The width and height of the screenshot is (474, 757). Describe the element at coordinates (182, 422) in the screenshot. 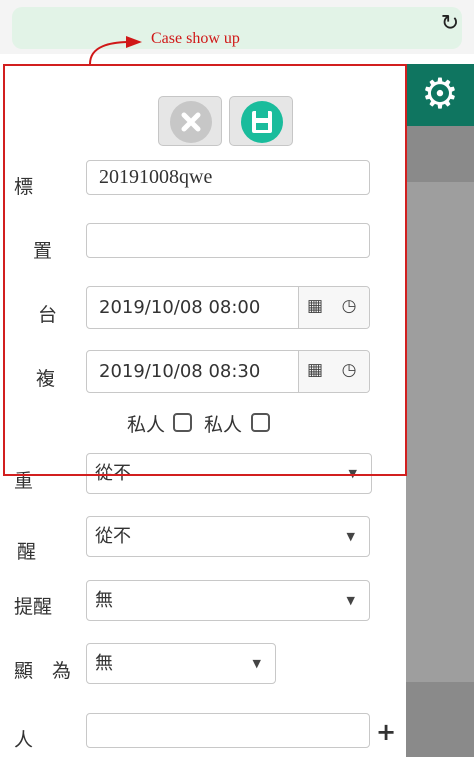

I see `private-checkbox` at that location.